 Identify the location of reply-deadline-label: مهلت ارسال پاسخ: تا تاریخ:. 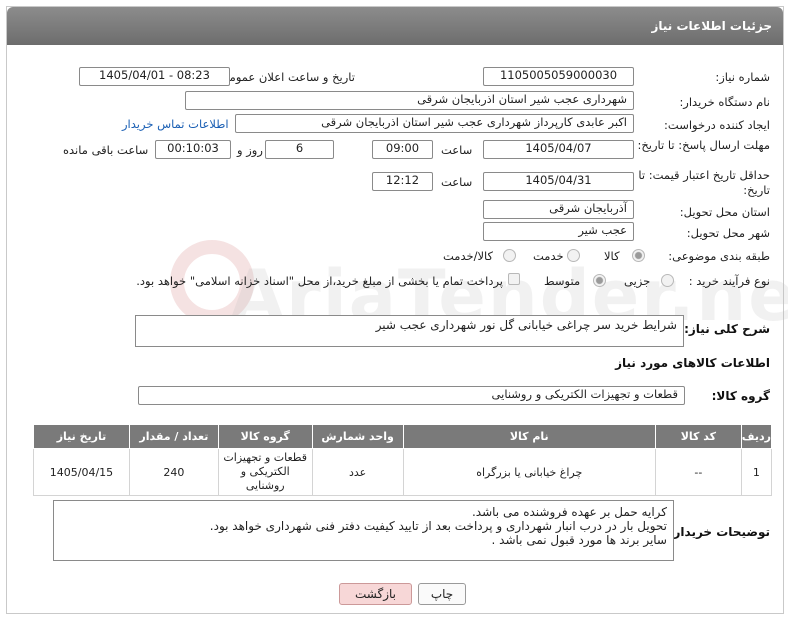
(703, 145).